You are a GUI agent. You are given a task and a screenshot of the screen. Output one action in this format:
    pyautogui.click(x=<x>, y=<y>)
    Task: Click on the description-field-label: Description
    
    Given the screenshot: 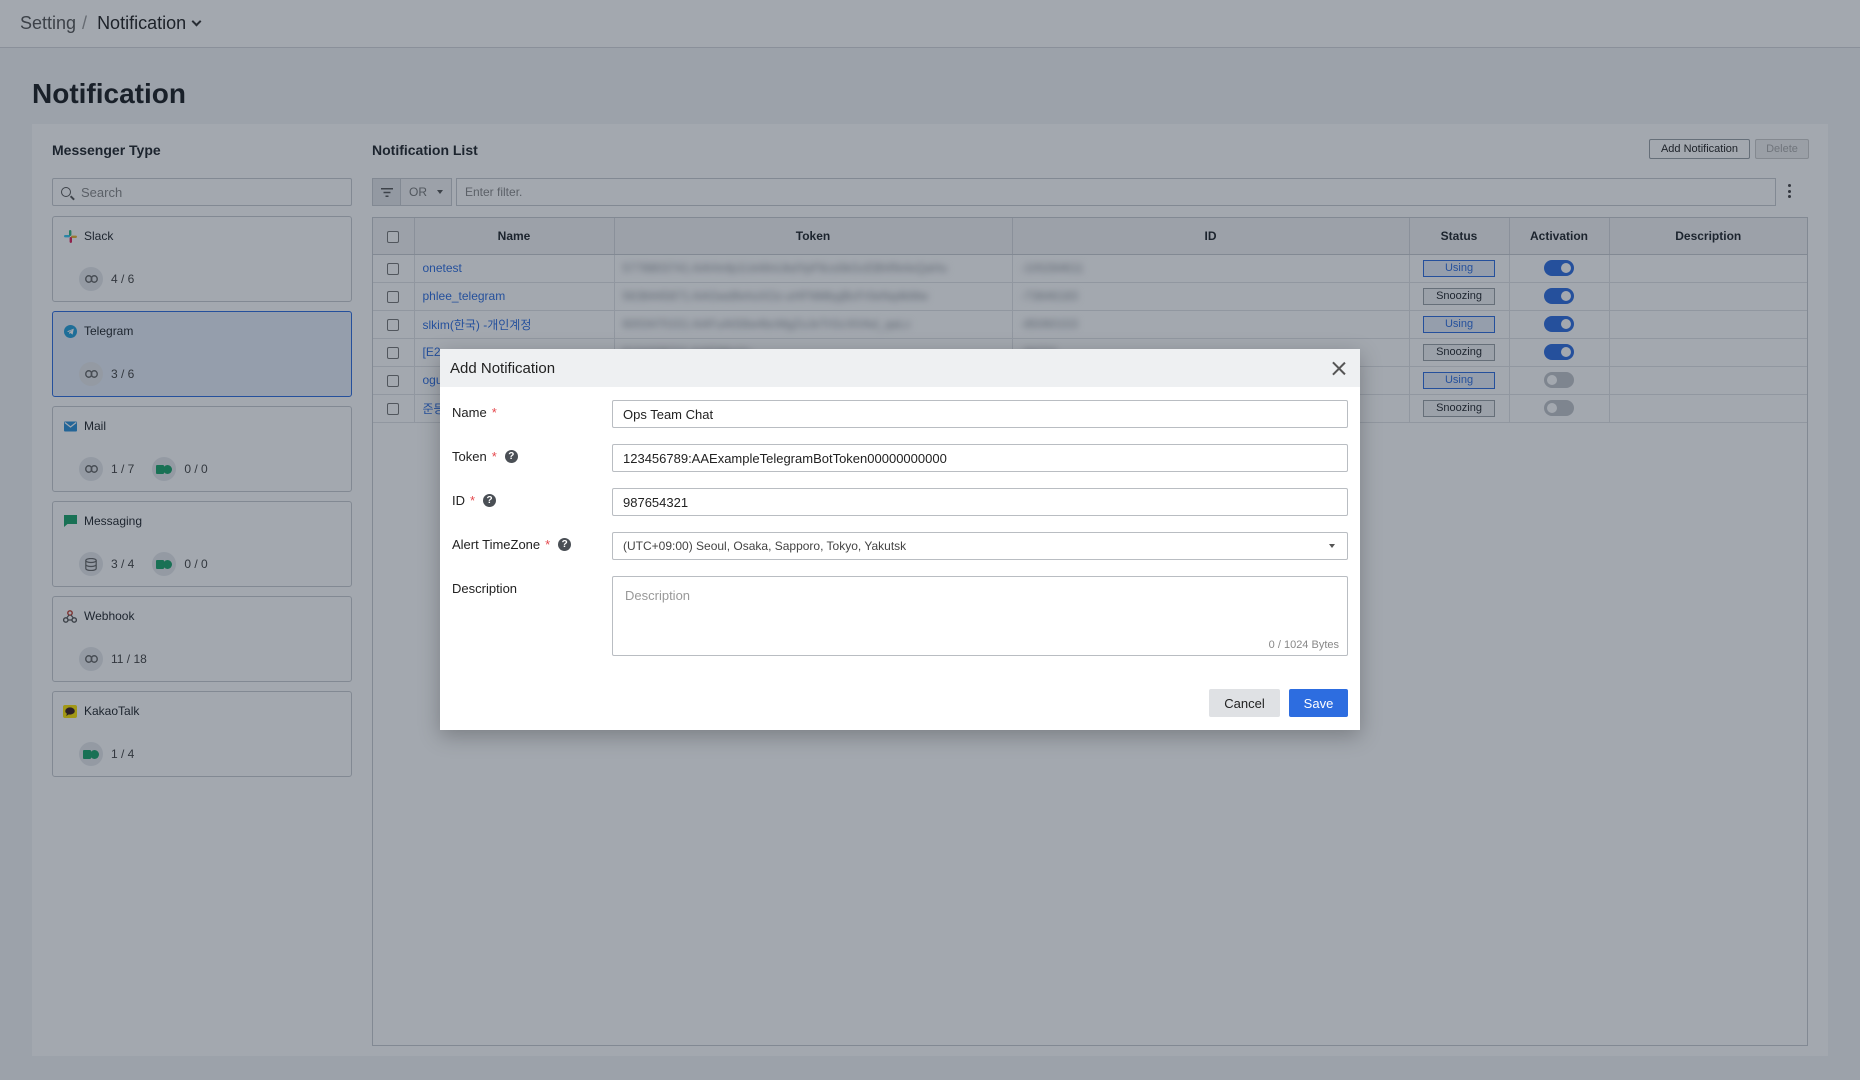 What is the action you would take?
    pyautogui.click(x=484, y=588)
    